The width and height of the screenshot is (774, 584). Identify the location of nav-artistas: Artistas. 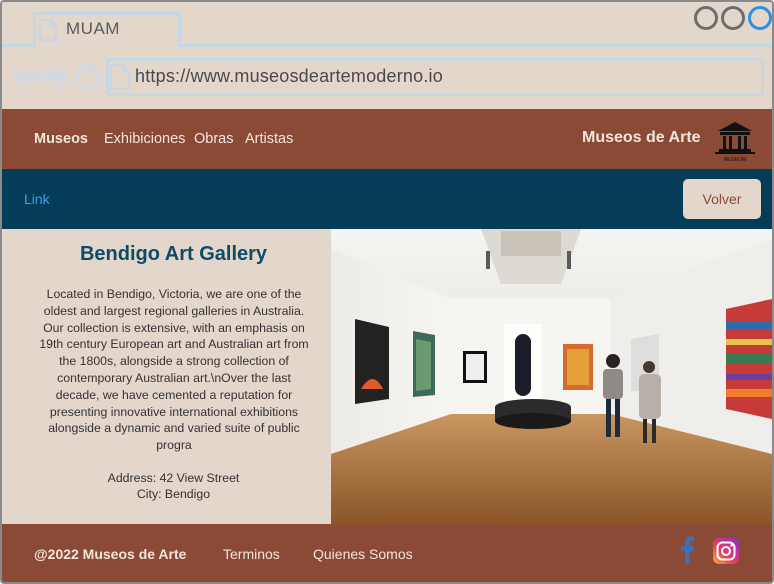
(269, 139).